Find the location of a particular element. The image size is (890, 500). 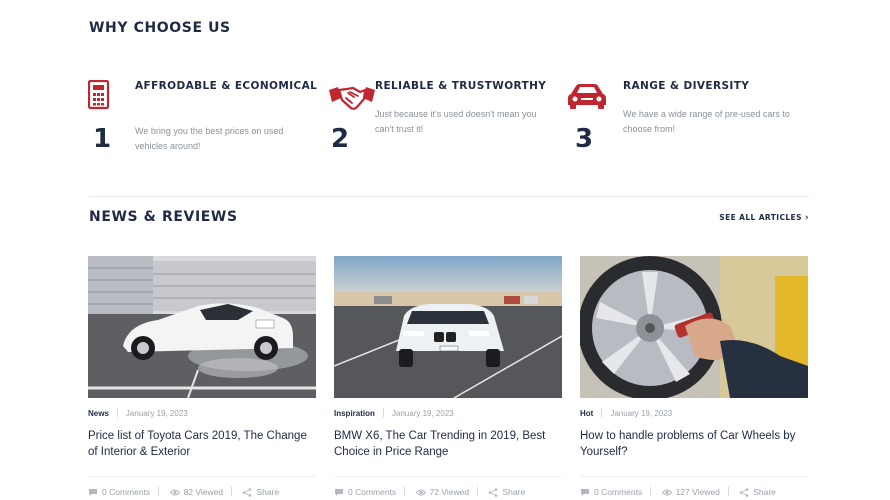

see-all-label: SEE ALL ARTICLES is located at coordinates (760, 217).